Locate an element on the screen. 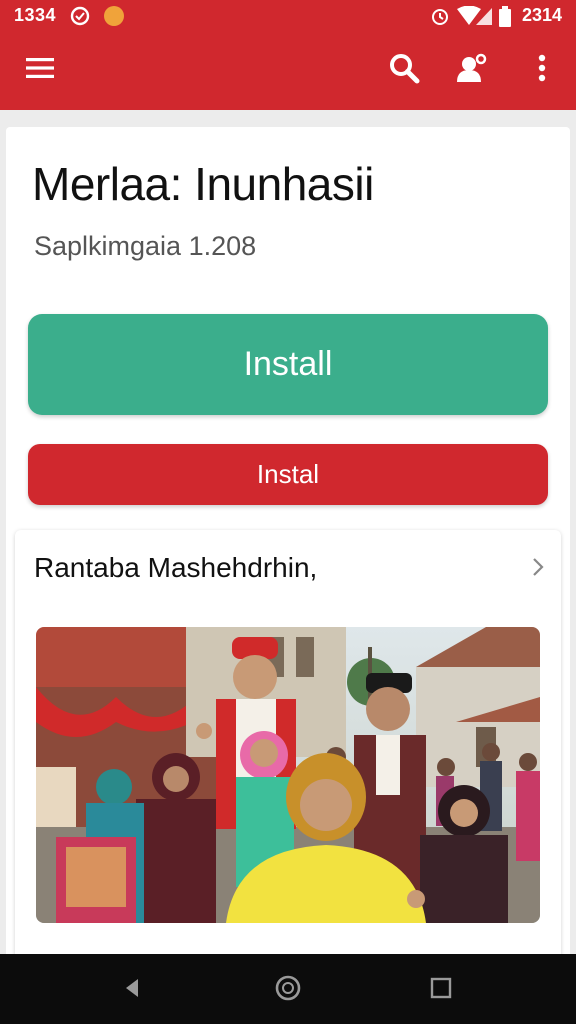 The width and height of the screenshot is (576, 1024). recents-icon is located at coordinates (441, 990).